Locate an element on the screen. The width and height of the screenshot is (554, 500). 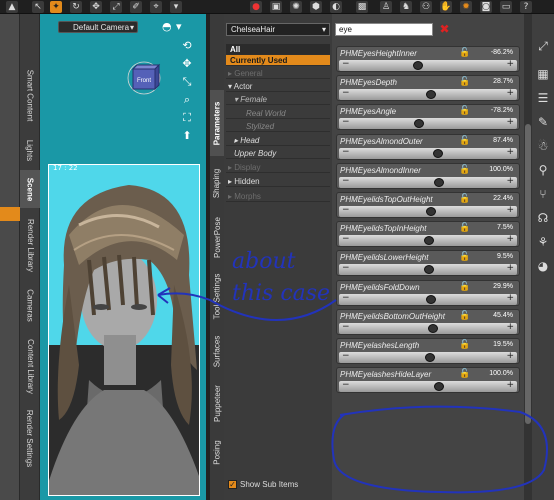
tab-lights: Lights is located at coordinates (30, 150).